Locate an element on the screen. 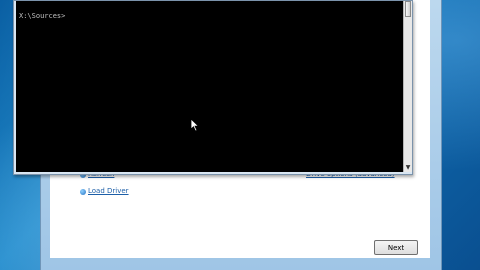 The image size is (480, 270). console-prompt-line: X:\Sources> is located at coordinates (42, 16).